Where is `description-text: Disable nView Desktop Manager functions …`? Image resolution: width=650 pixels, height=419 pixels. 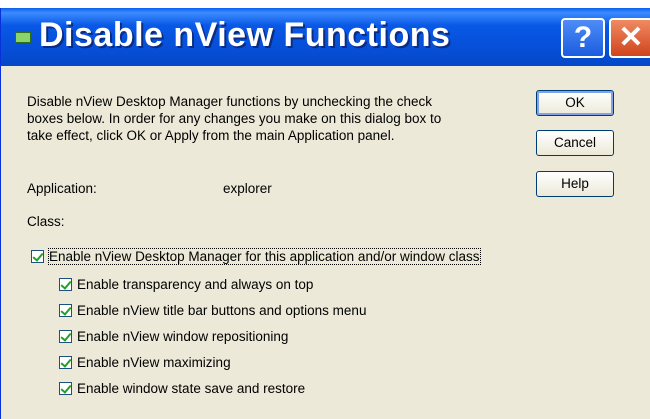
description-text: Disable nView Desktop Manager functions … is located at coordinates (234, 118).